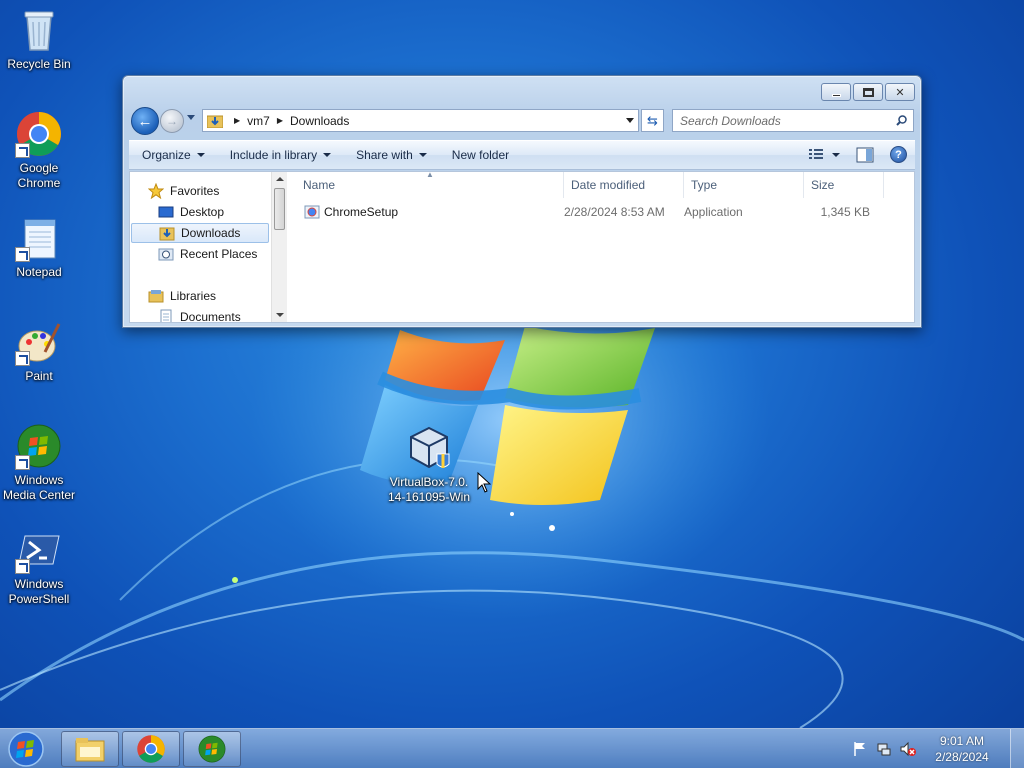 The height and width of the screenshot is (768, 1024). I want to click on nav-label: Documents, so click(210, 316).